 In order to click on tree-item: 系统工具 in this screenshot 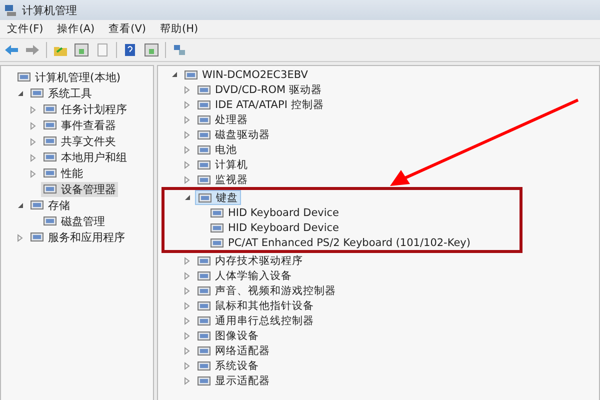, I will do `click(61, 93)`.